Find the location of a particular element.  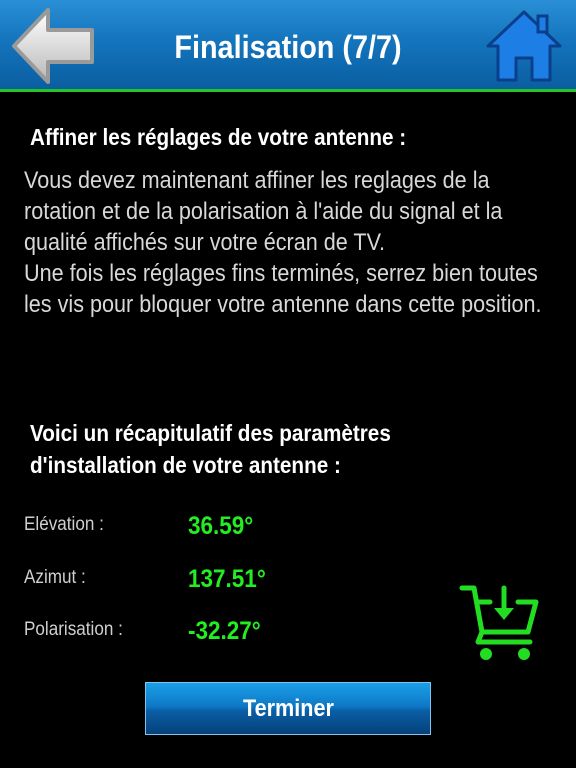

azimuth-label: Azimut : is located at coordinates (55, 577).